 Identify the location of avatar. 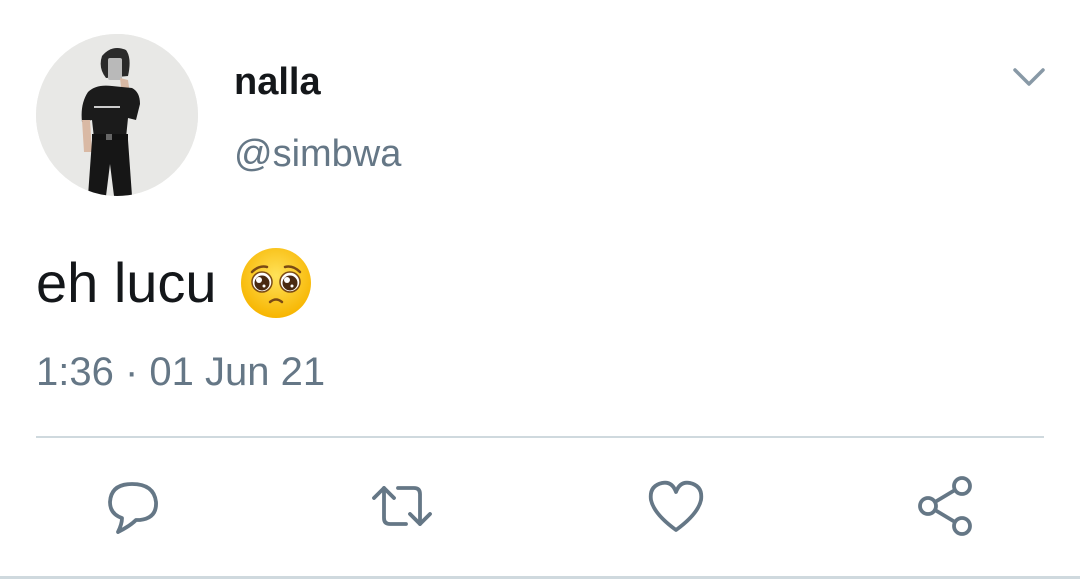
(117, 115).